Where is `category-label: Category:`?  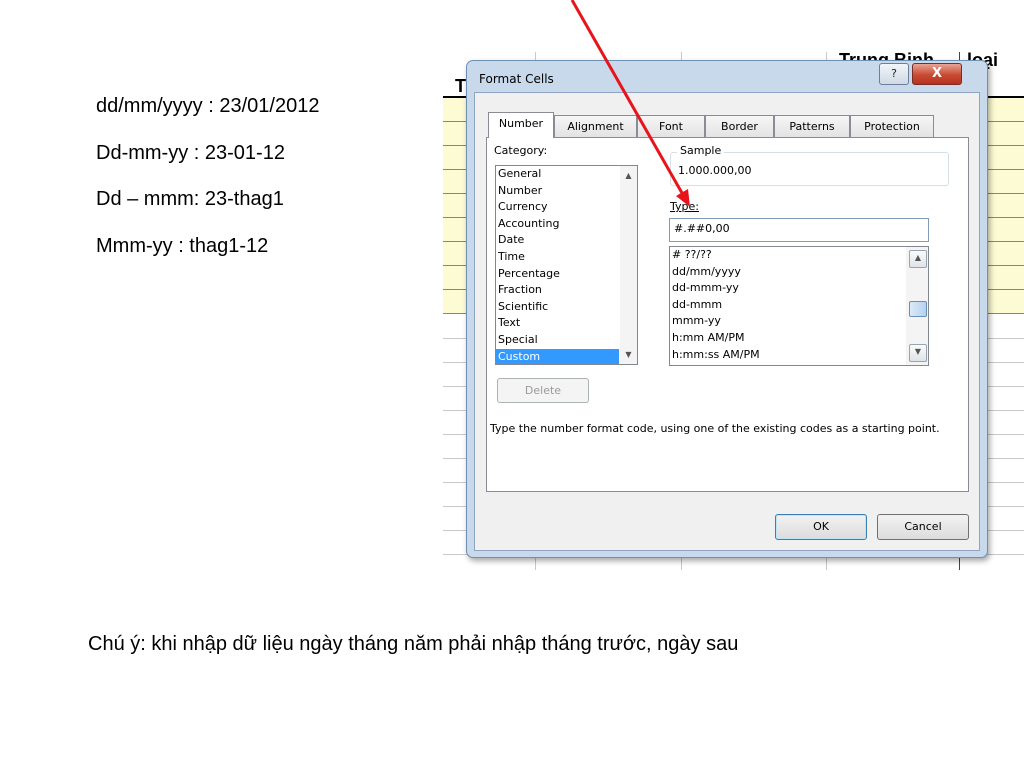
category-label: Category: is located at coordinates (521, 150).